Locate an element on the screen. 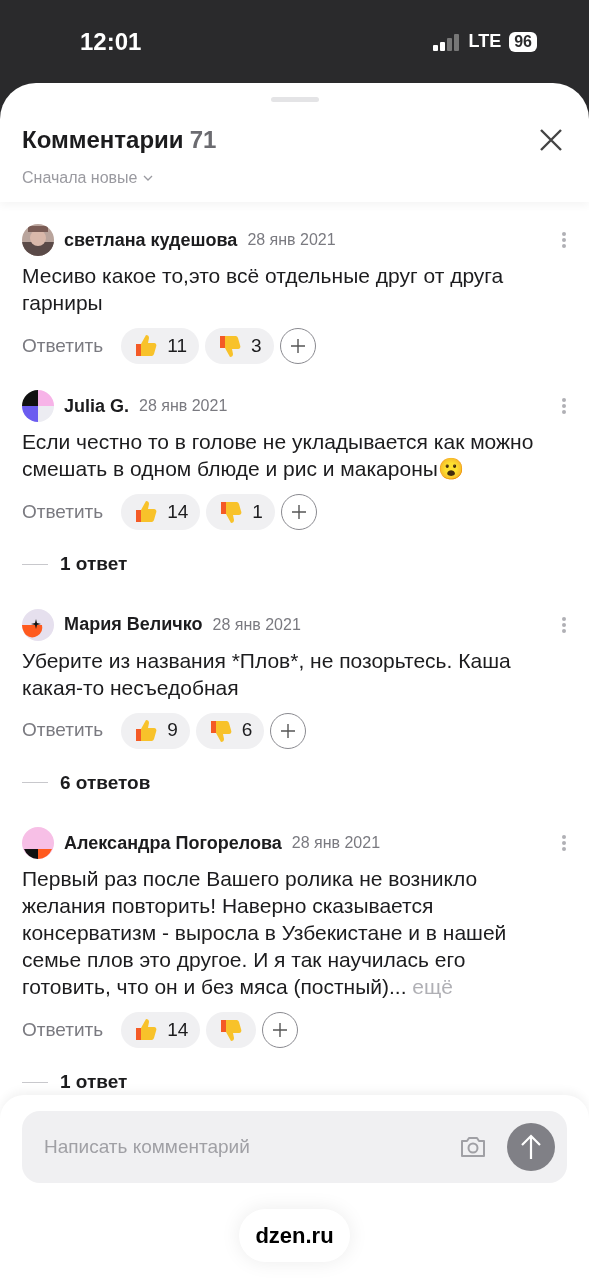 The image size is (589, 1280). author-name: Александра Погорелова is located at coordinates (173, 843).